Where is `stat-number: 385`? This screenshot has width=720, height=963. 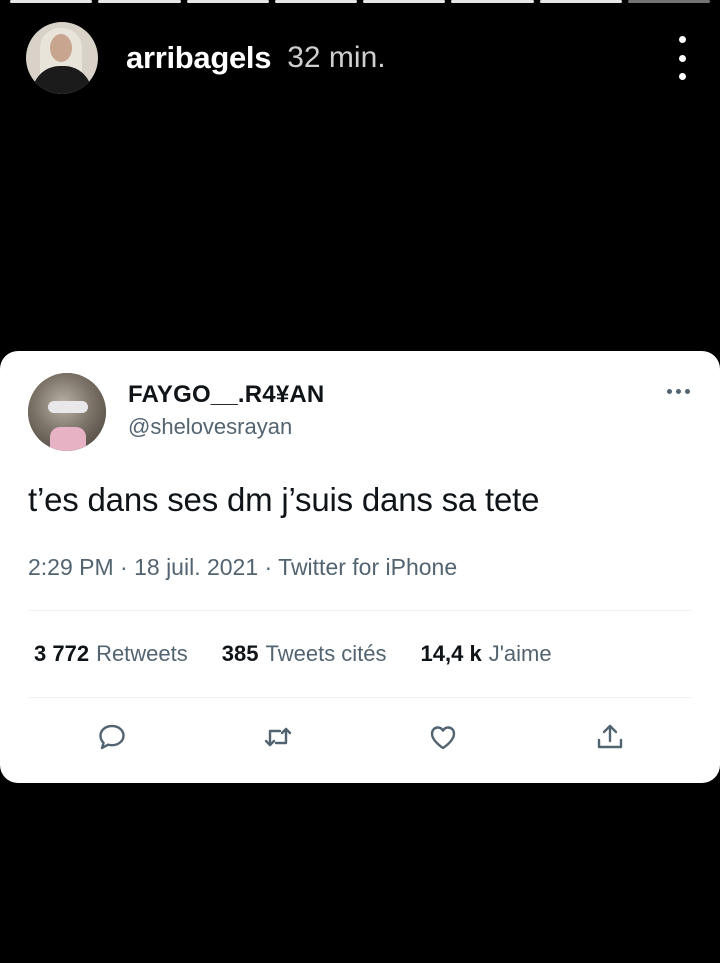 stat-number: 385 is located at coordinates (240, 653).